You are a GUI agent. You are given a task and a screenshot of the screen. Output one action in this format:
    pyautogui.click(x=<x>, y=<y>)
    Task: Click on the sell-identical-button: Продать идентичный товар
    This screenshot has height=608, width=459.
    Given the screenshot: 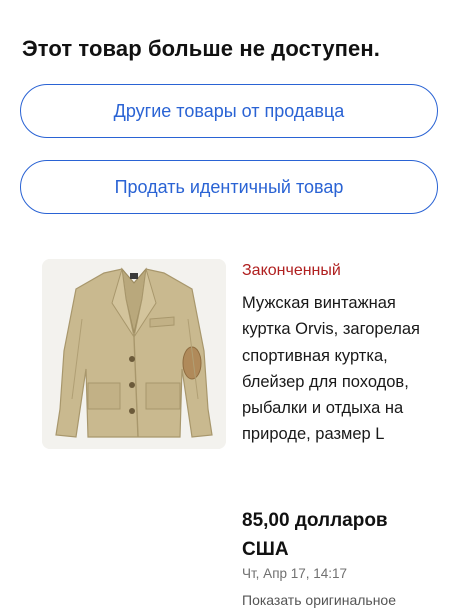 What is the action you would take?
    pyautogui.click(x=229, y=187)
    